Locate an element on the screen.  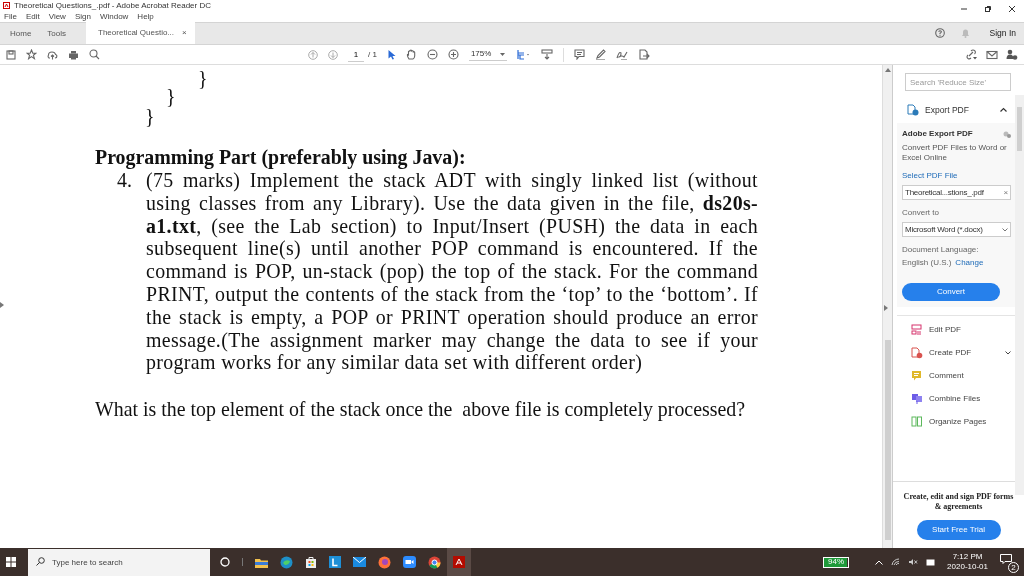
tool-item: Edit PDF is located at coordinates (945, 329).